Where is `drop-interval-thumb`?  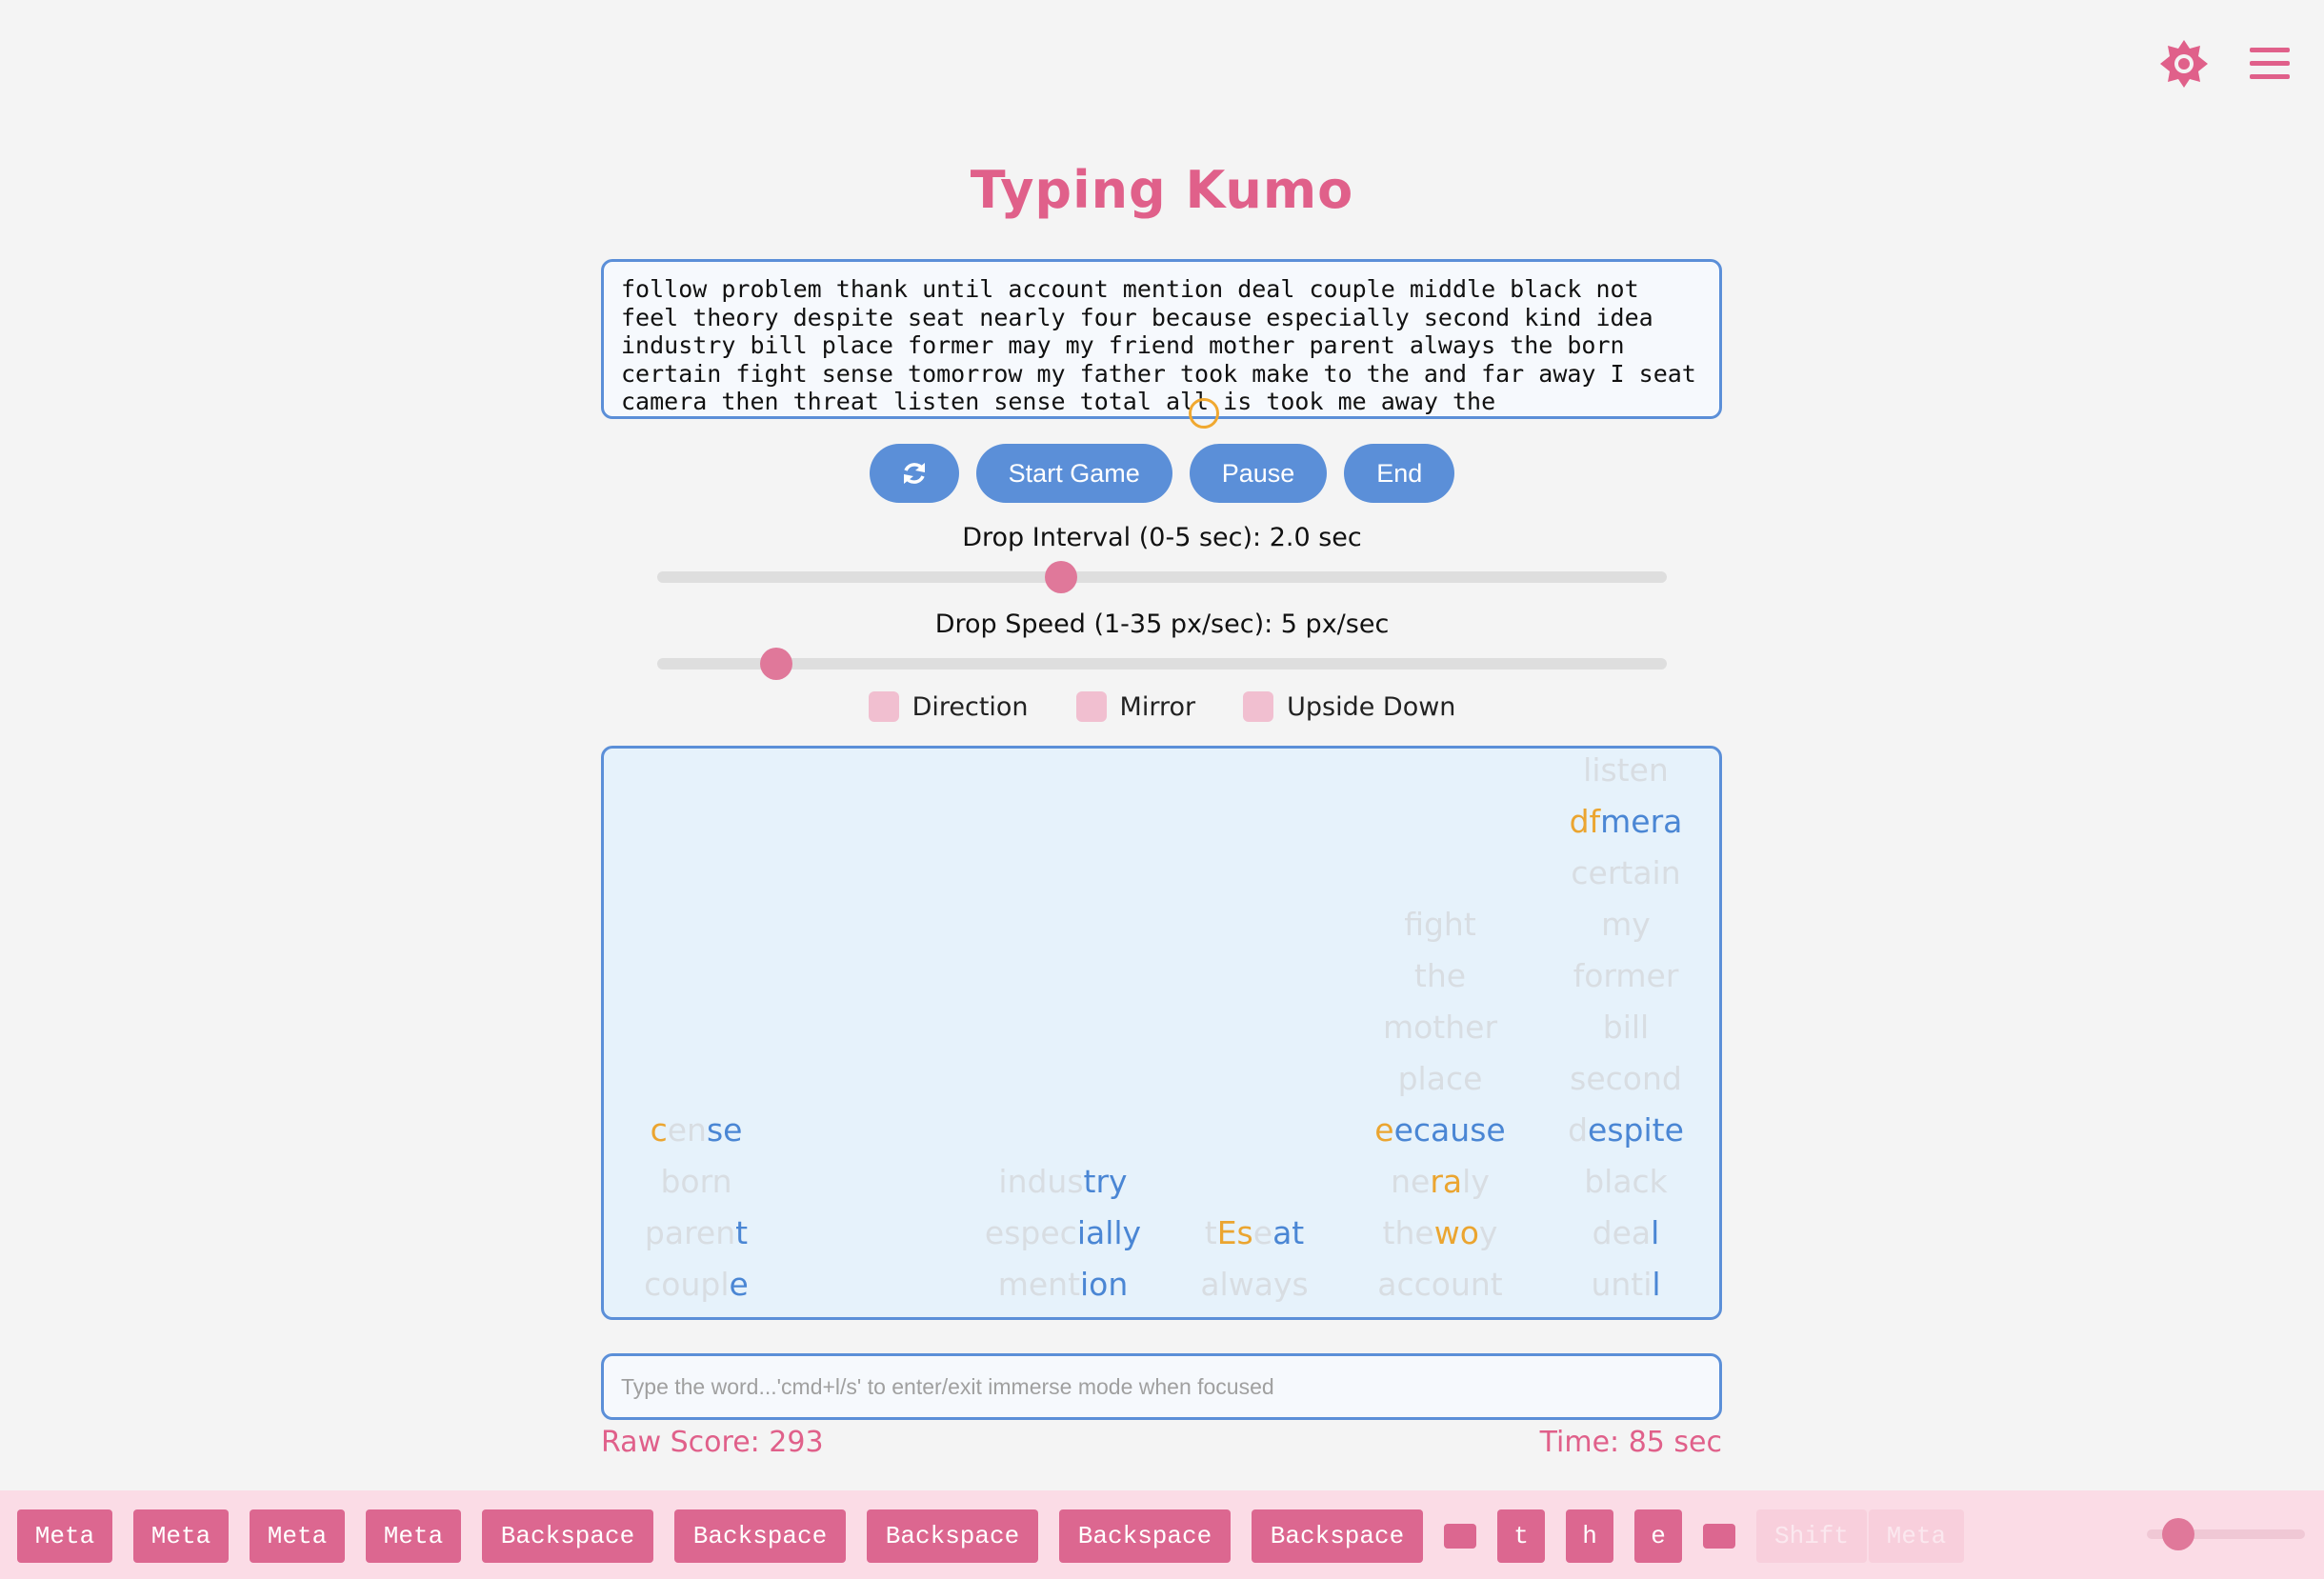 drop-interval-thumb is located at coordinates (1061, 577).